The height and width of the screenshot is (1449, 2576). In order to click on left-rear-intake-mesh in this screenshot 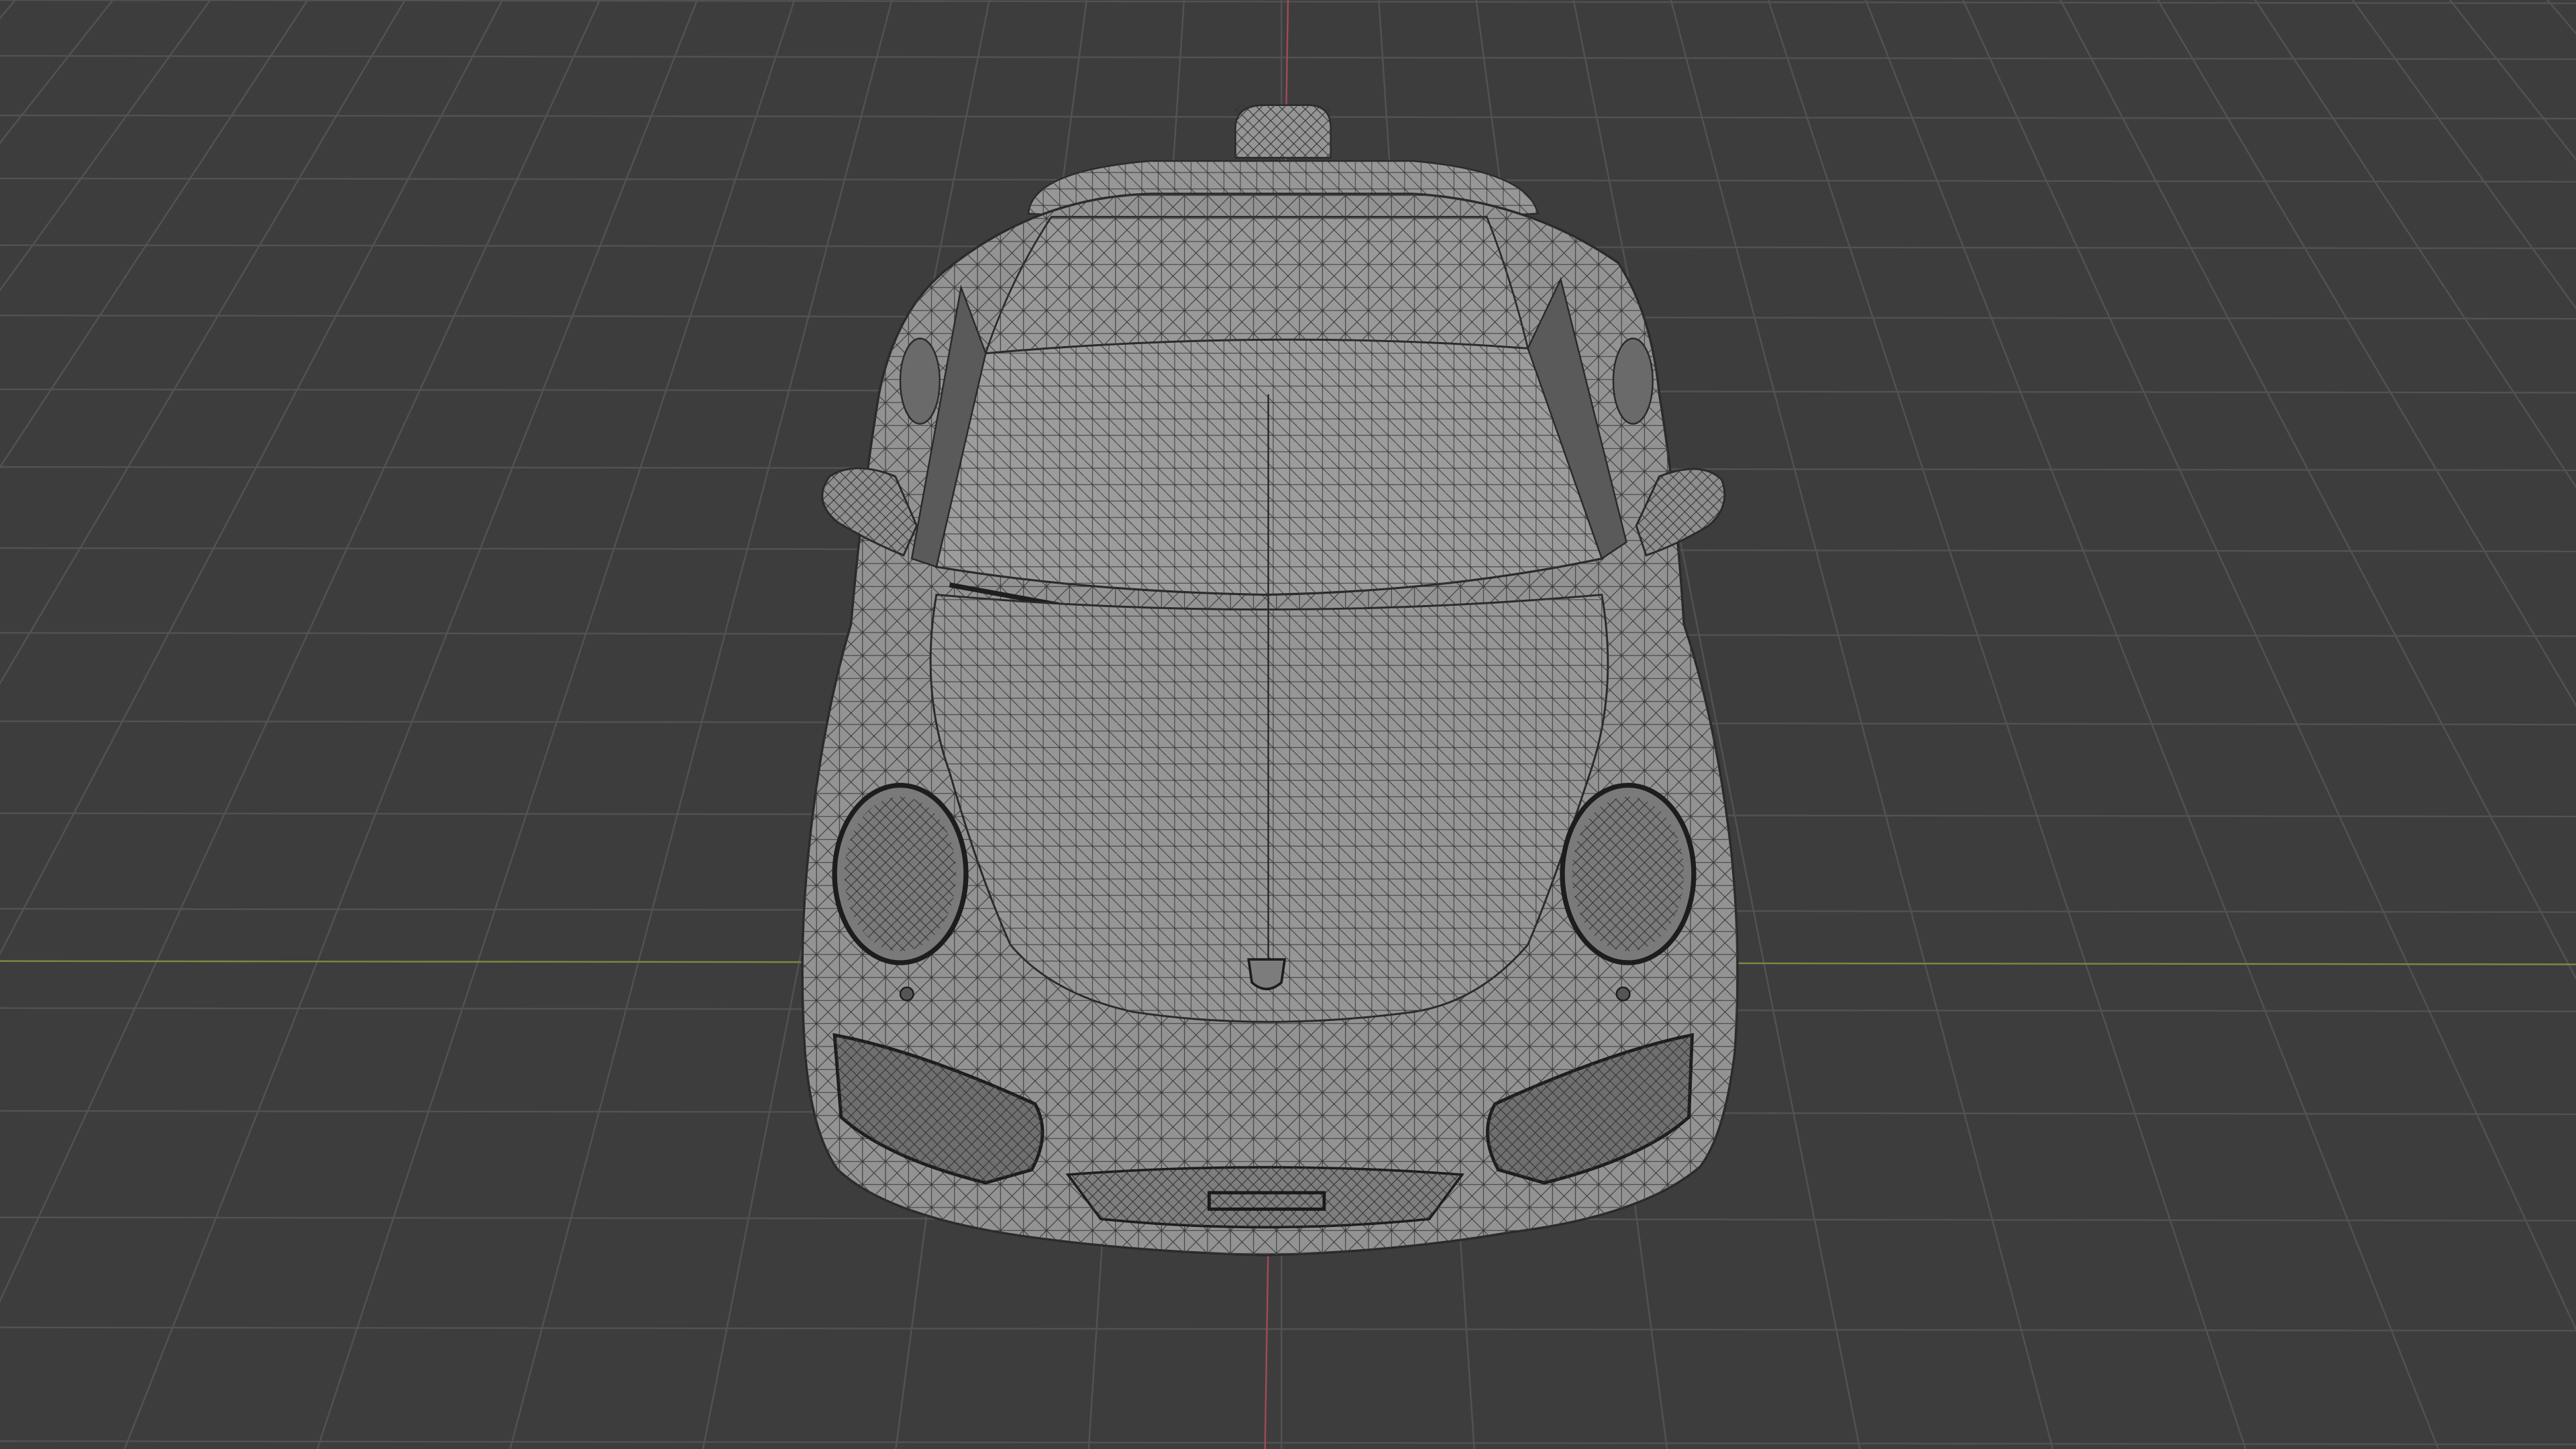, I will do `click(920, 381)`.